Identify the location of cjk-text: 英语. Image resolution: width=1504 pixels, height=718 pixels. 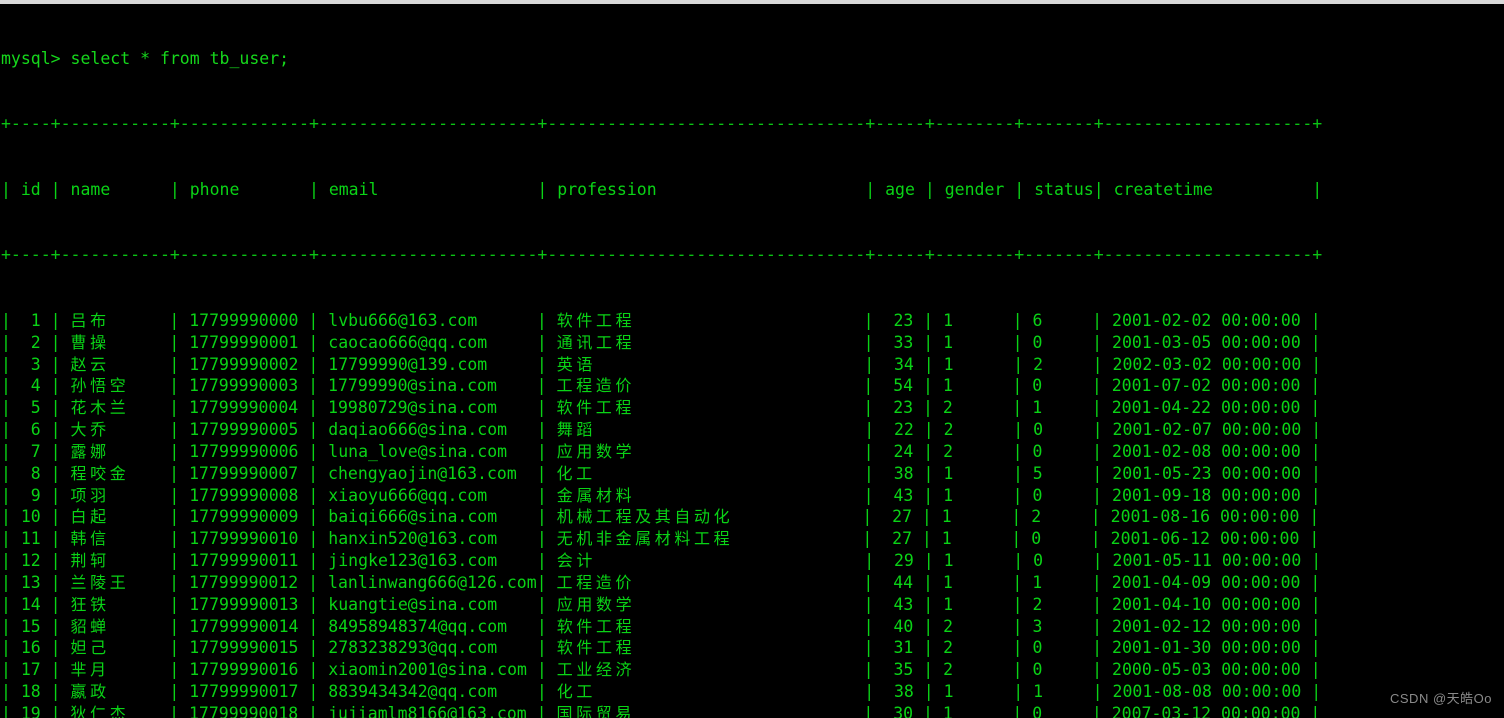
(576, 364).